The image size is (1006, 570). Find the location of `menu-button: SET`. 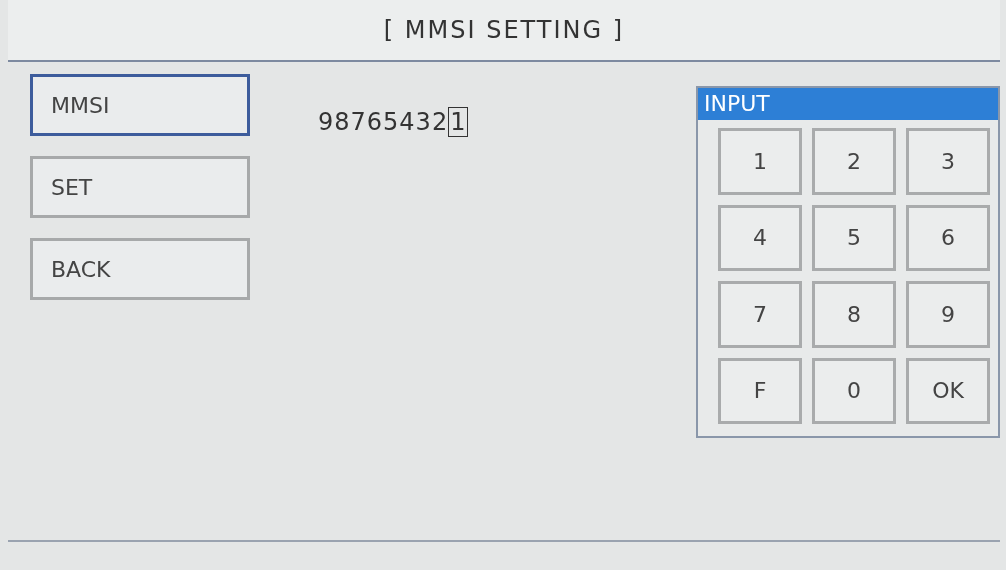

menu-button: SET is located at coordinates (140, 187).